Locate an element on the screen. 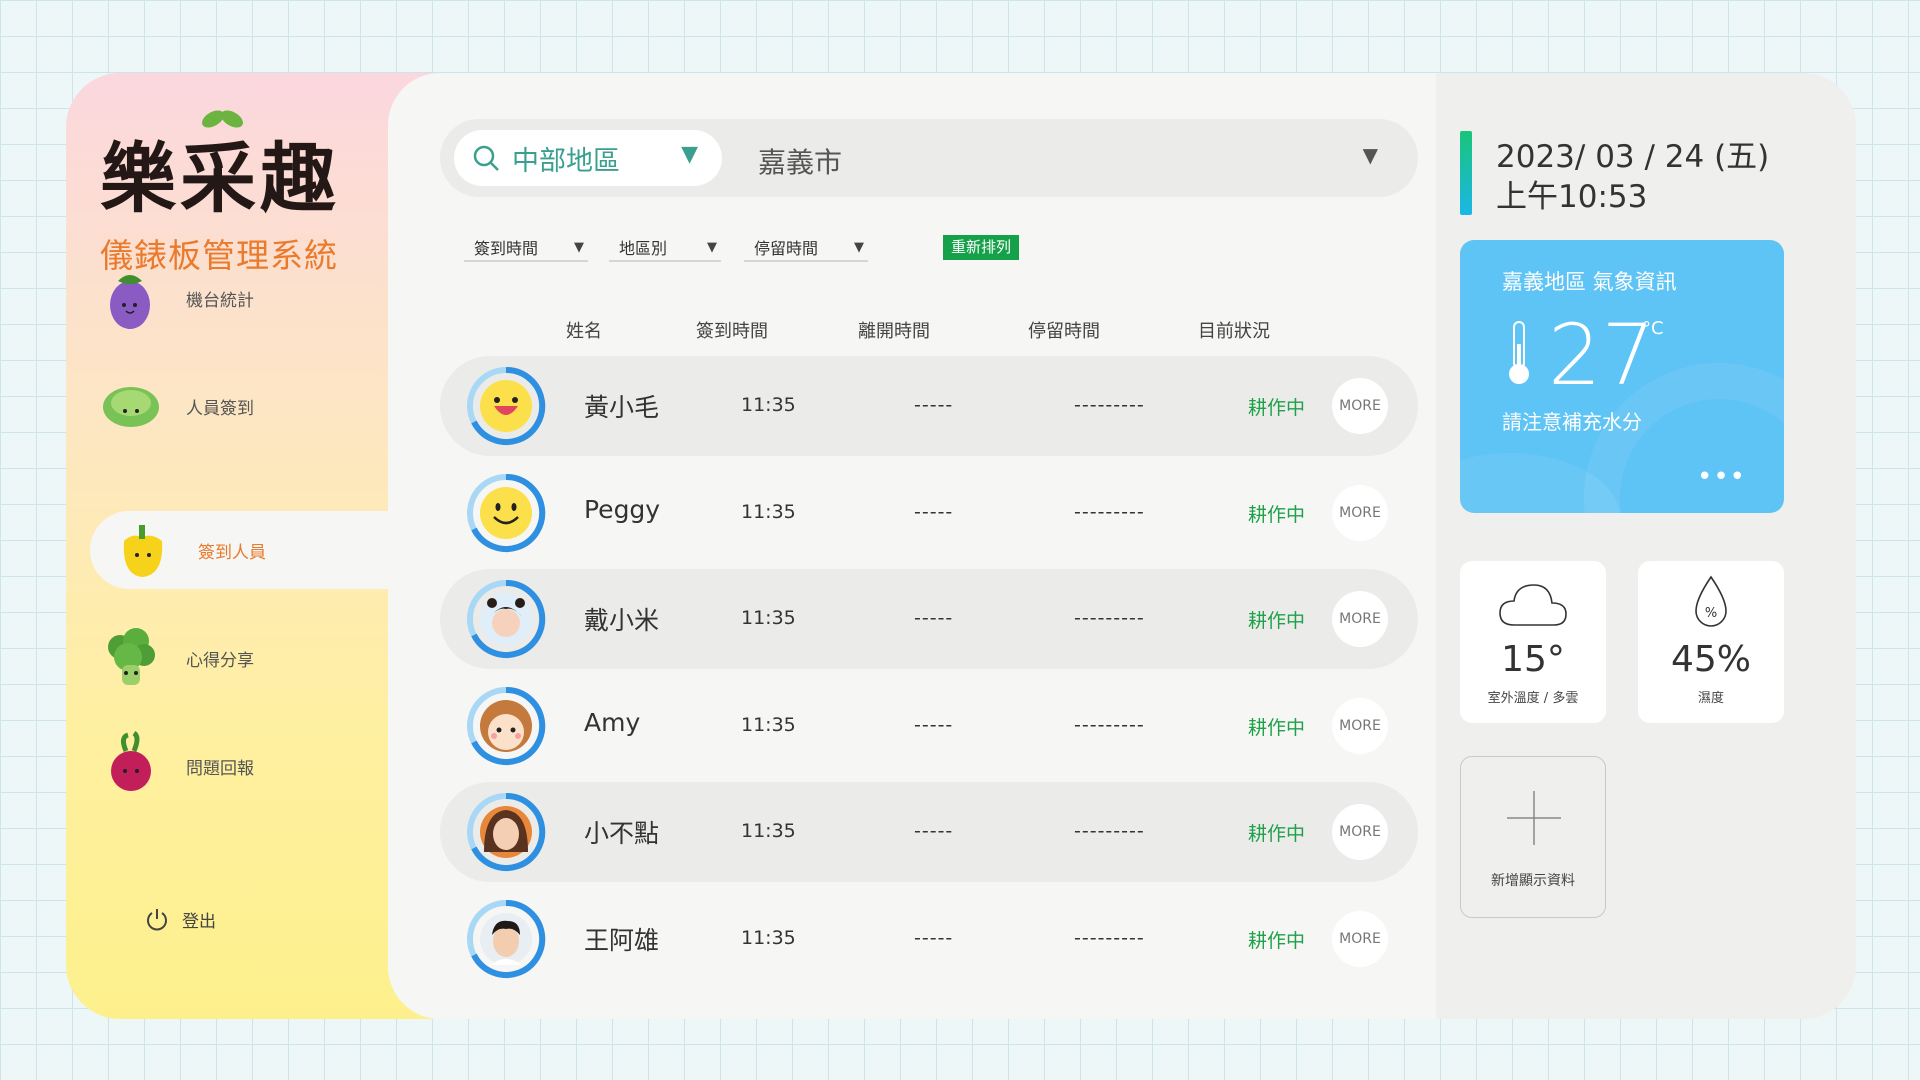 The image size is (1920, 1080). sidebar-item-label: 簽到人員 is located at coordinates (232, 552).